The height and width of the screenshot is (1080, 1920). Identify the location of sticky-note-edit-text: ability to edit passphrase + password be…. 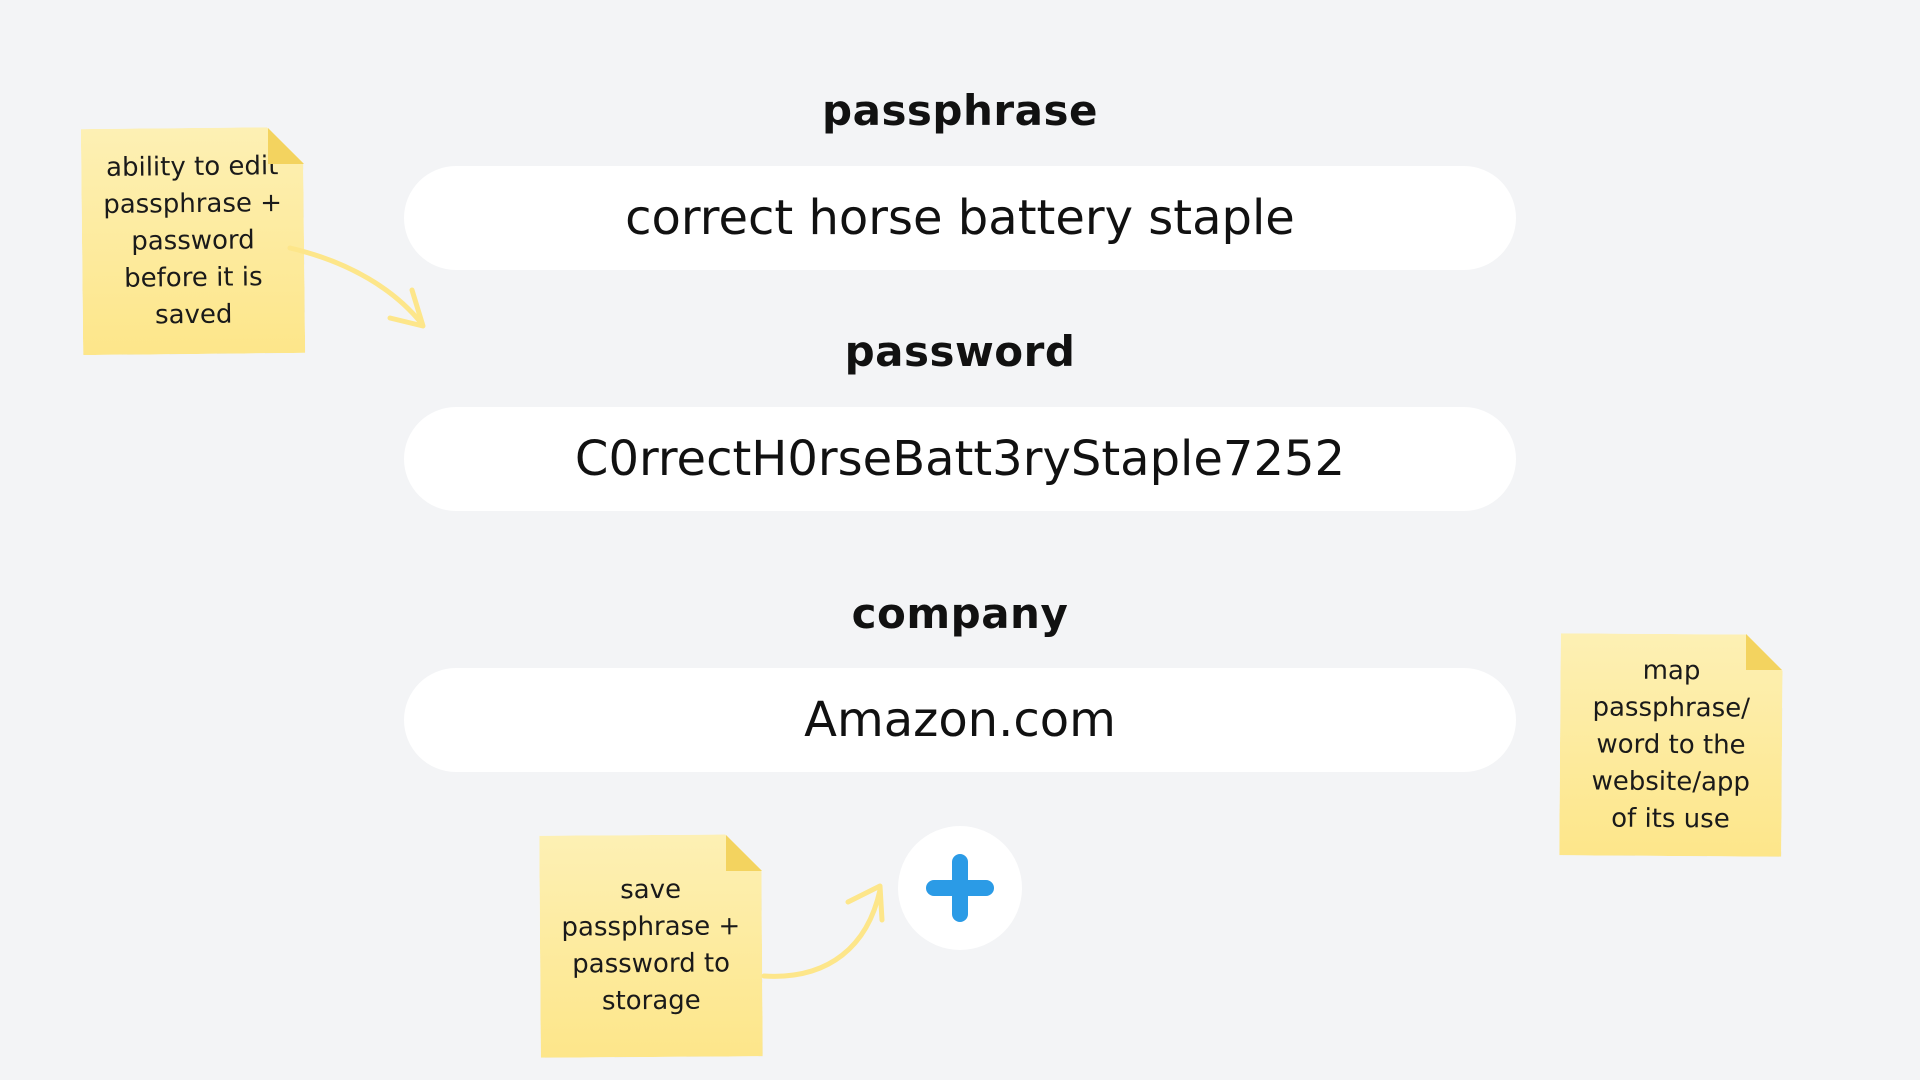
(193, 240).